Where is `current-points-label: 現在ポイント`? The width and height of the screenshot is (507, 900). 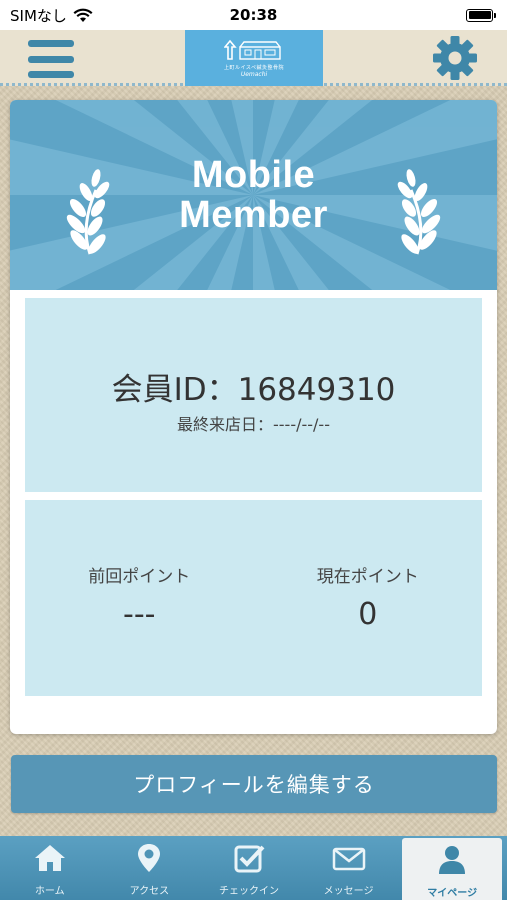
current-points-label: 現在ポイント is located at coordinates (367, 577).